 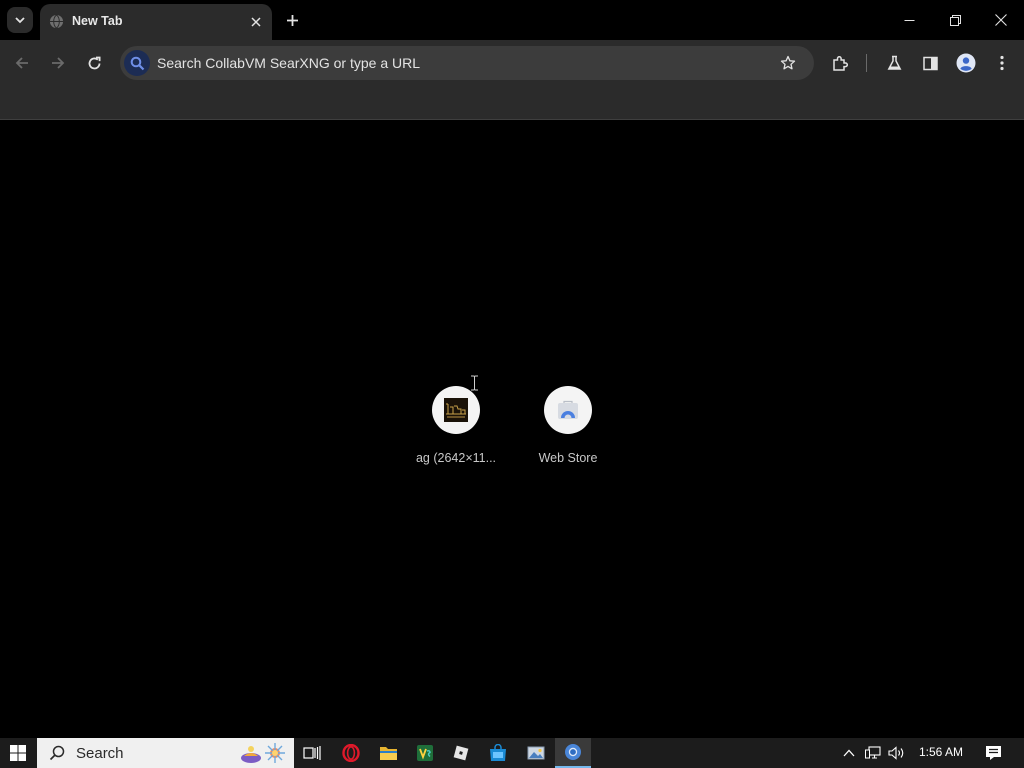 I want to click on visual-studio-app, so click(x=425, y=753).